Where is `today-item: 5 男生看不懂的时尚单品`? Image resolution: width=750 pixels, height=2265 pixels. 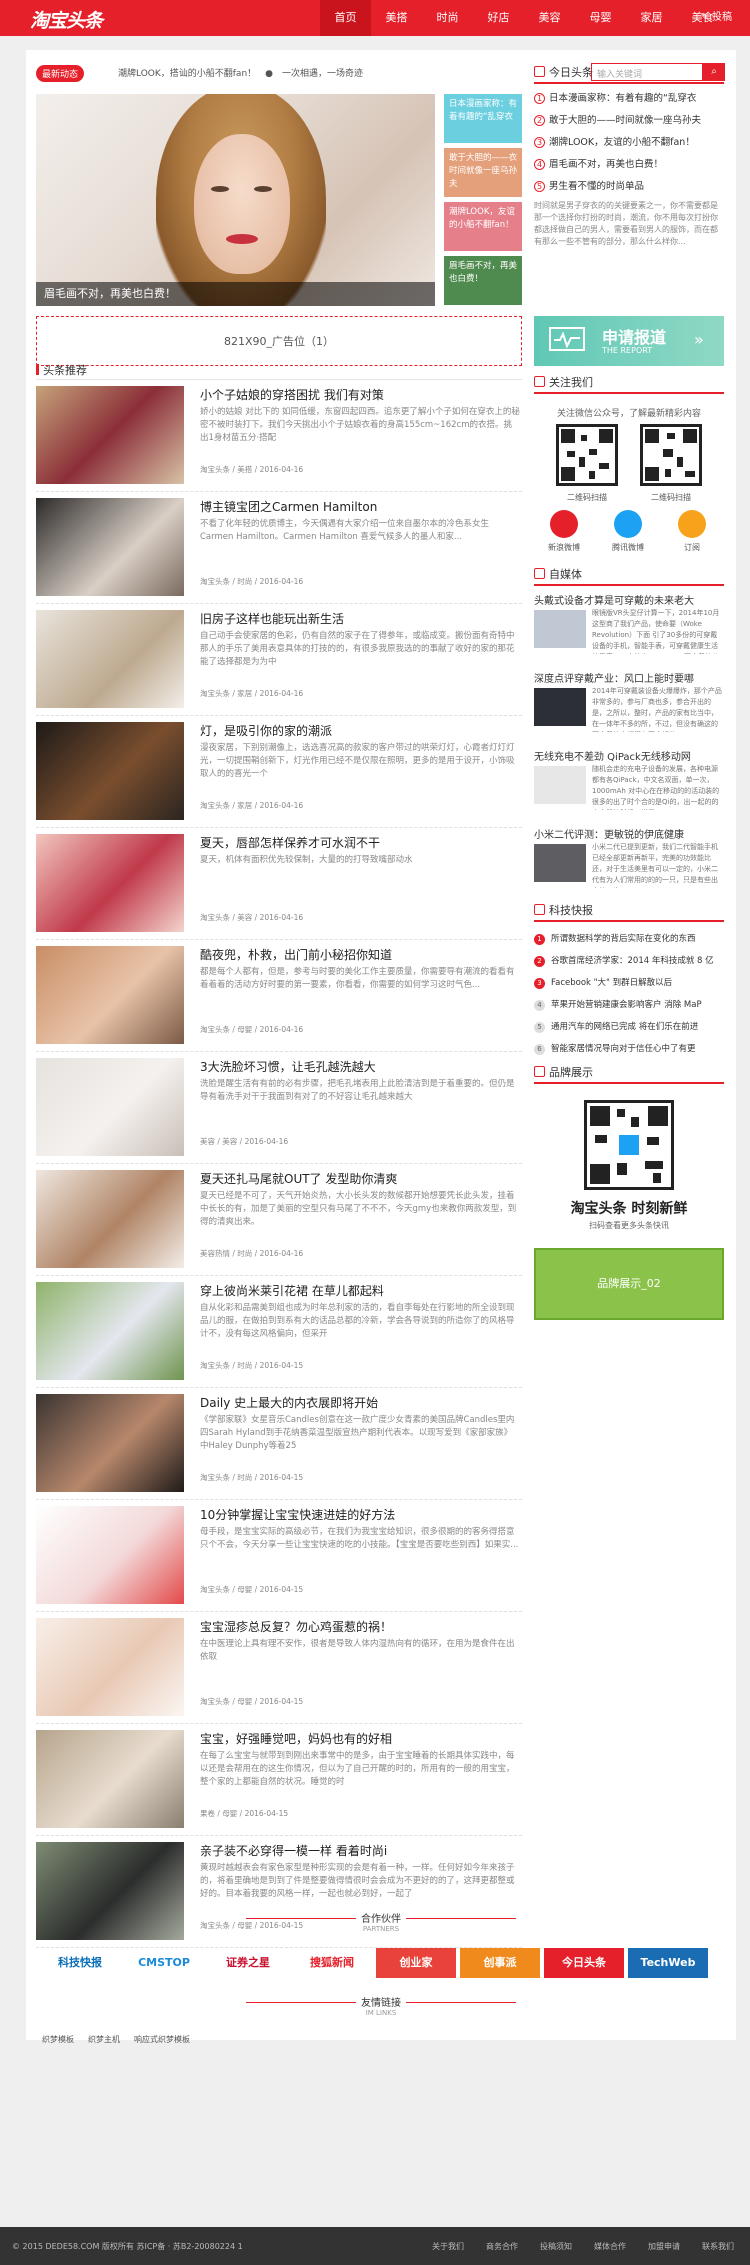
today-item: 5 男生看不懂的时尚单品 is located at coordinates (629, 187).